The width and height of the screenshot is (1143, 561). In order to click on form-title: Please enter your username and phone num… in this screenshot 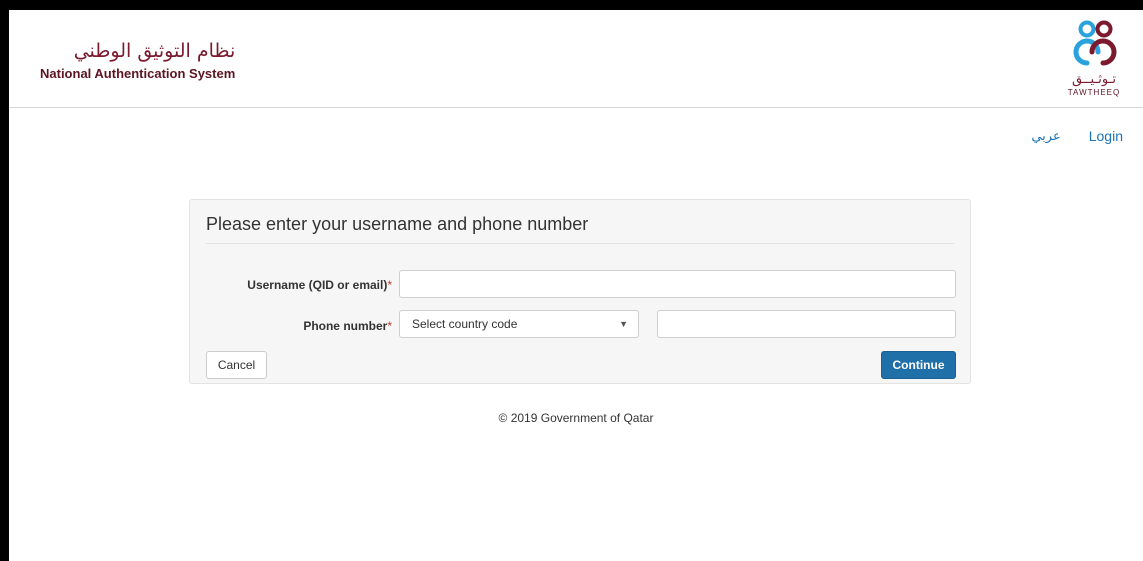, I will do `click(397, 224)`.